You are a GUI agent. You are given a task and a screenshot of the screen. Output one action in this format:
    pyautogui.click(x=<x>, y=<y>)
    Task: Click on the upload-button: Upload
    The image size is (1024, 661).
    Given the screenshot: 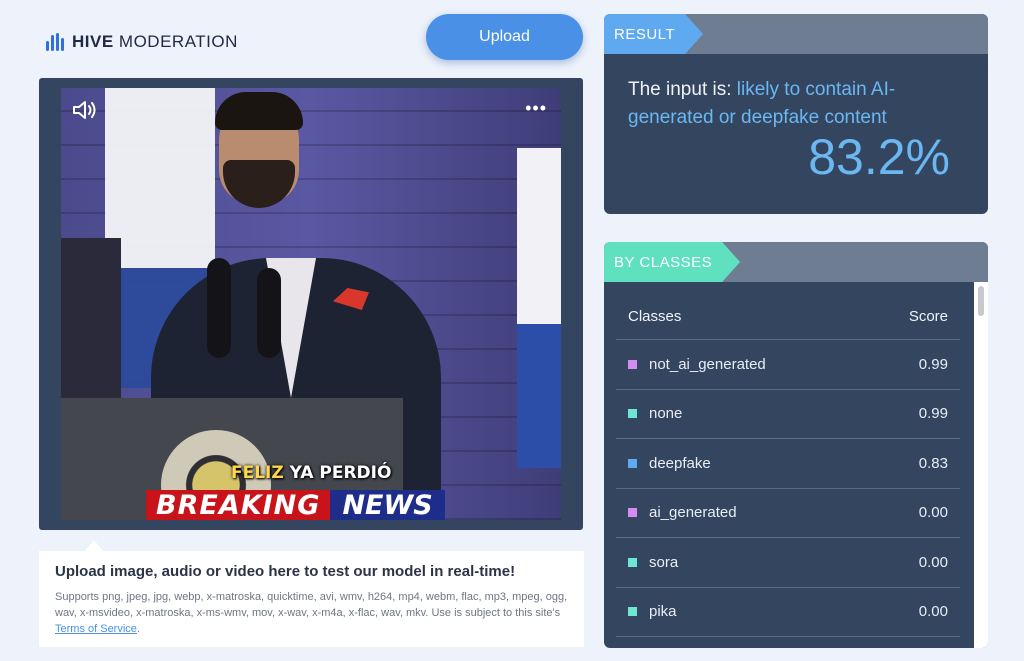 What is the action you would take?
    pyautogui.click(x=504, y=37)
    